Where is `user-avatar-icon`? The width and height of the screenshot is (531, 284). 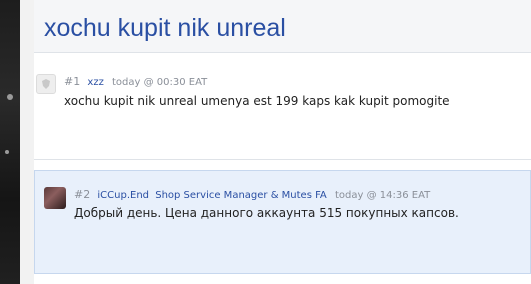
user-avatar-icon is located at coordinates (55, 198).